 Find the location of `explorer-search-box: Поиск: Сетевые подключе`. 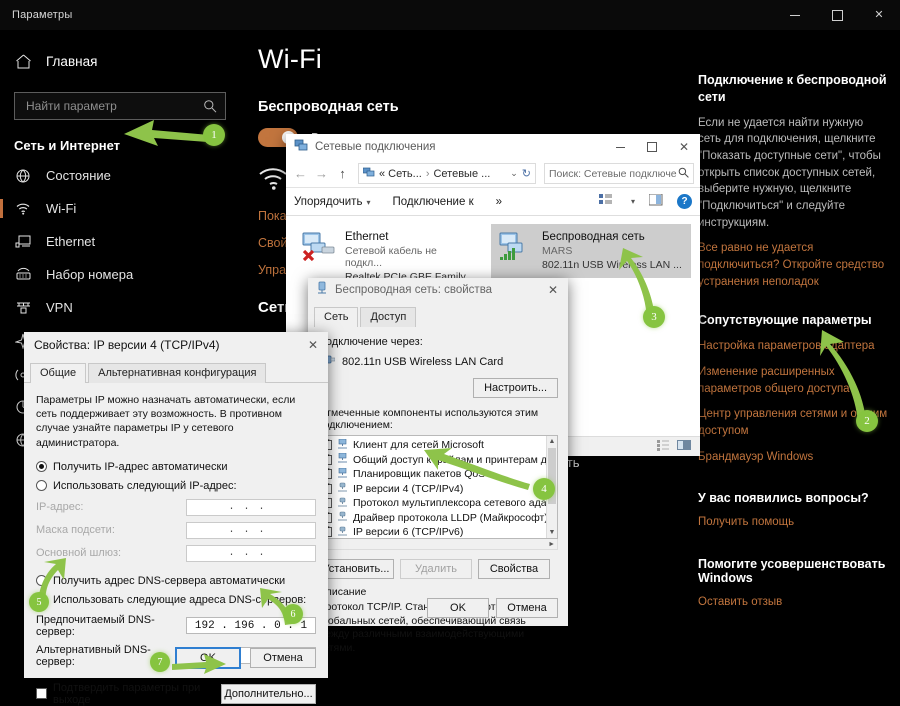

explorer-search-box: Поиск: Сетевые подключе is located at coordinates (619, 173).